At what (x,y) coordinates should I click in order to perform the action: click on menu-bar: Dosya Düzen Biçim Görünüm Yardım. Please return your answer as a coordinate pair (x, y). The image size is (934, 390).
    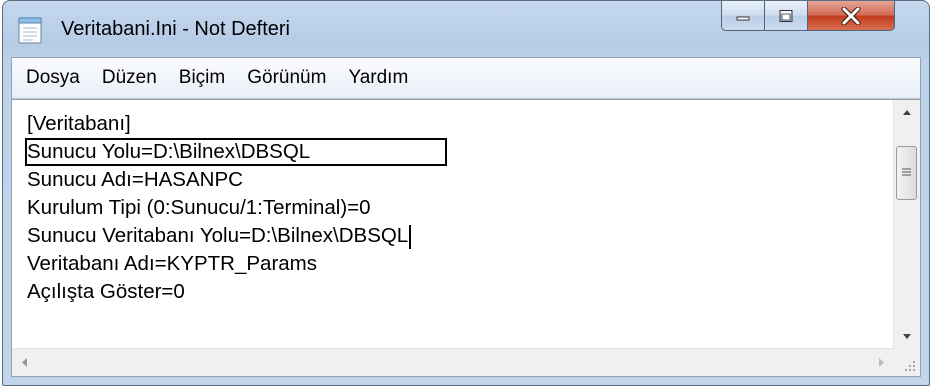
    Looking at the image, I should click on (466, 78).